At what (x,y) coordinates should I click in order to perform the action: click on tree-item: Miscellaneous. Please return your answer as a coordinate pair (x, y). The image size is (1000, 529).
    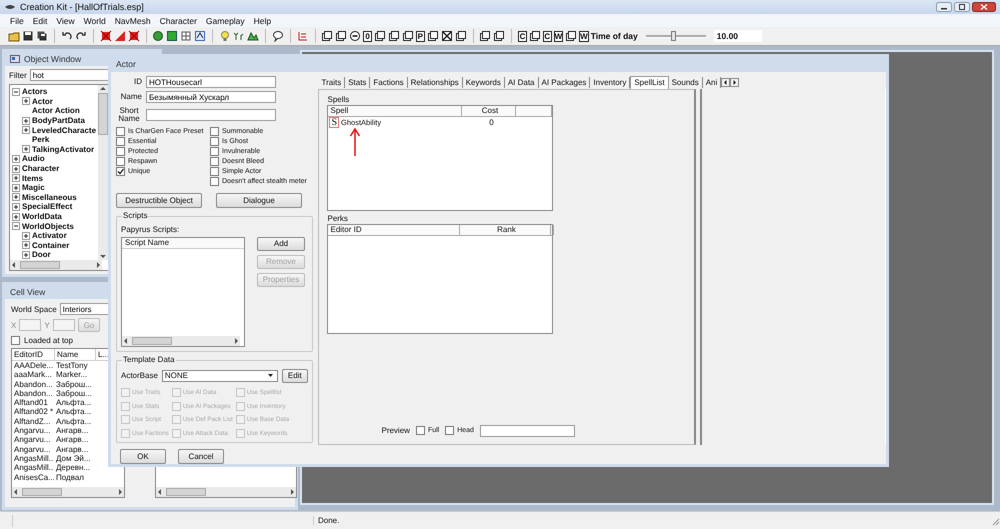
    Looking at the image, I should click on (49, 197).